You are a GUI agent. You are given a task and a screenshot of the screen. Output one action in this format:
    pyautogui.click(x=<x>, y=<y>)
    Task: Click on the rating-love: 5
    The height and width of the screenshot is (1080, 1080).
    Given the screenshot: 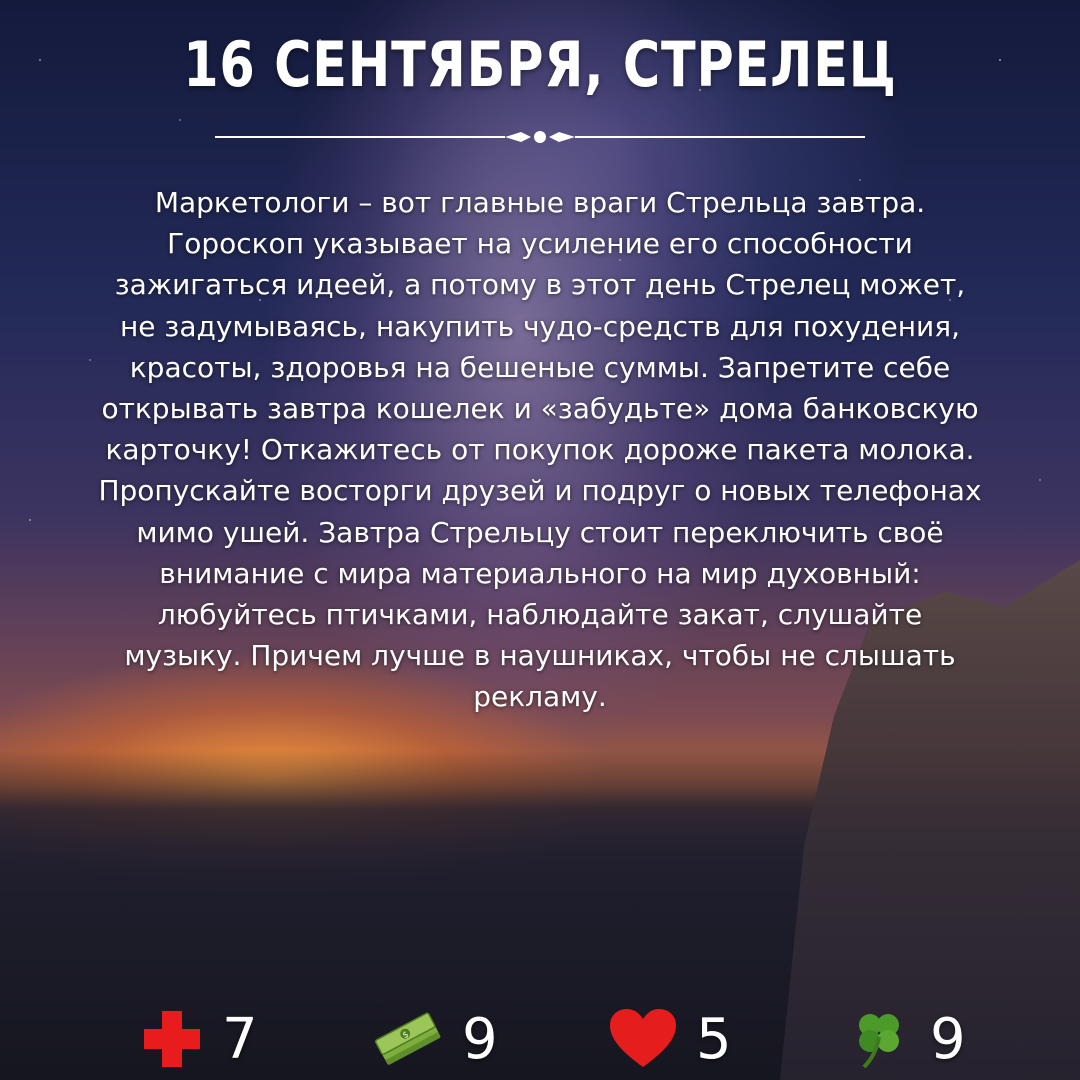 What is the action you would take?
    pyautogui.click(x=670, y=1039)
    